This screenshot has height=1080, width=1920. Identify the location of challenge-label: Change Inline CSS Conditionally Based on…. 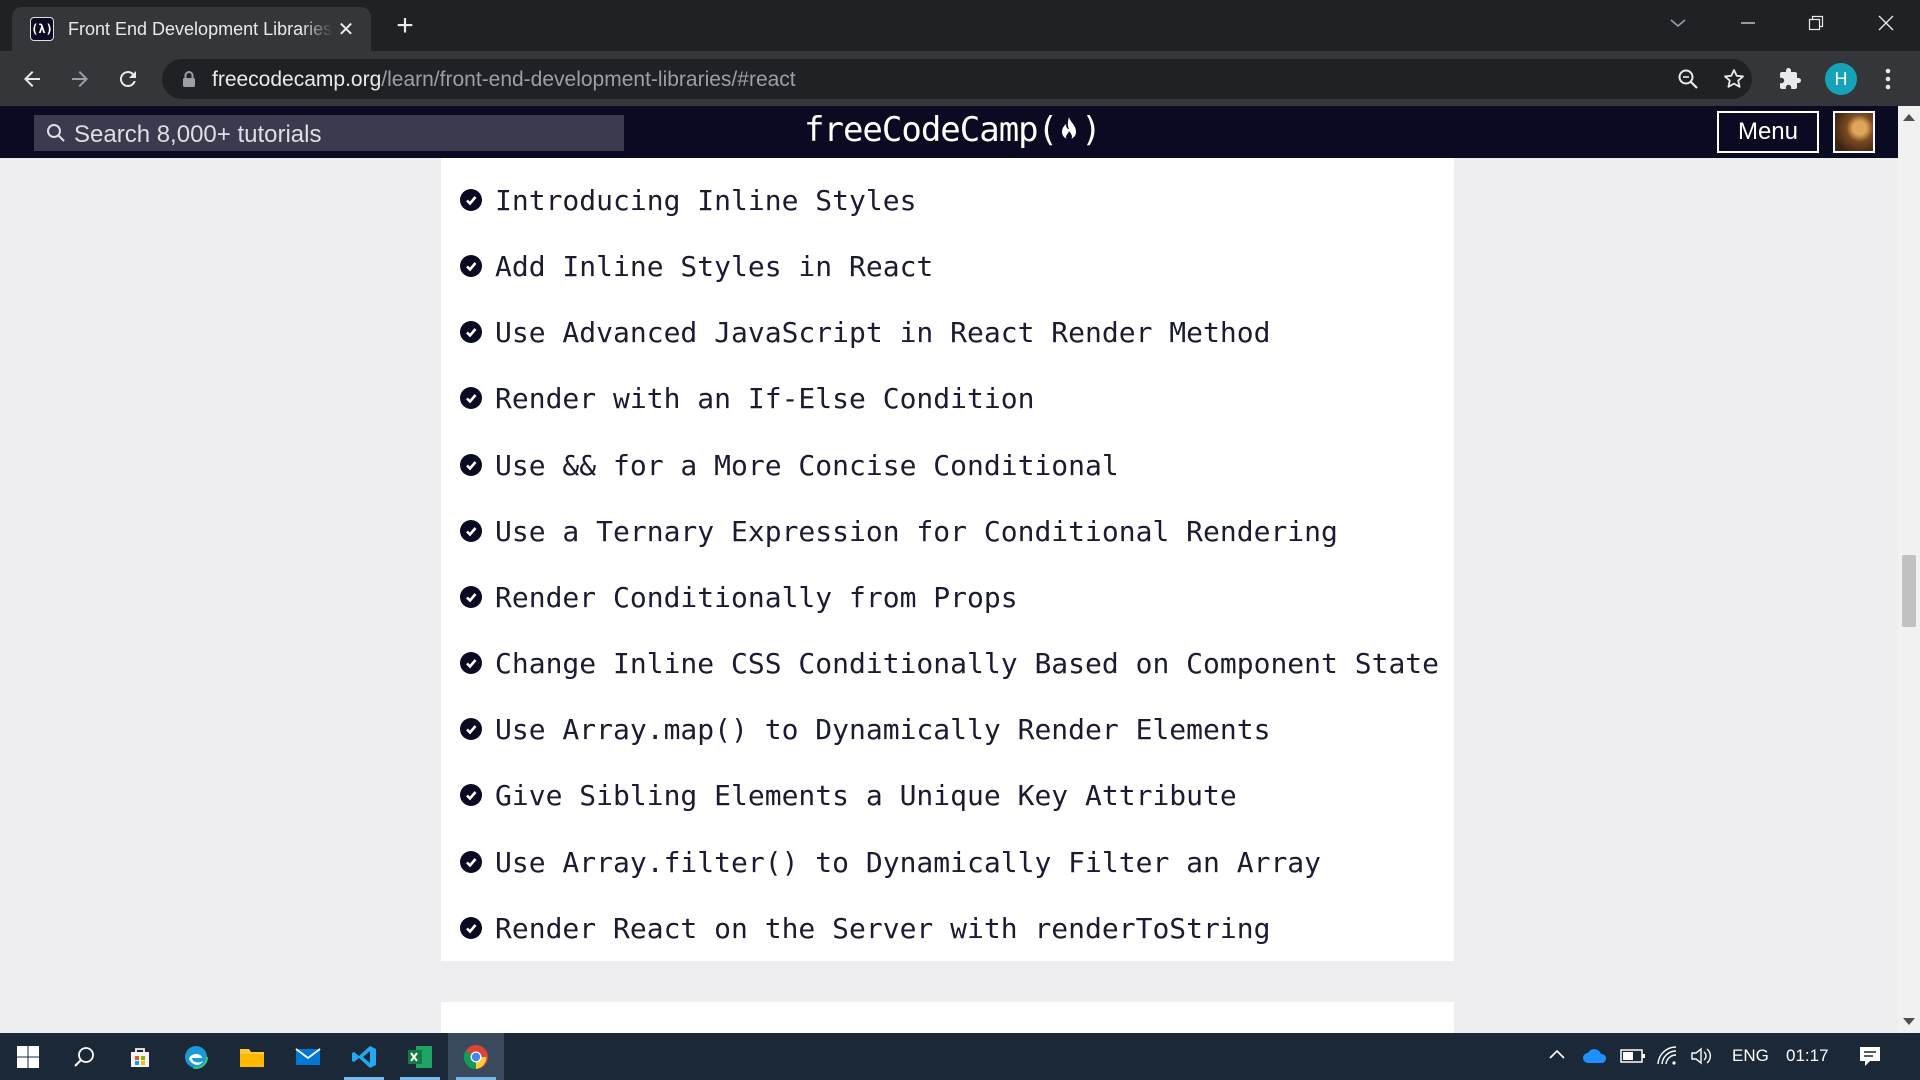
(967, 663).